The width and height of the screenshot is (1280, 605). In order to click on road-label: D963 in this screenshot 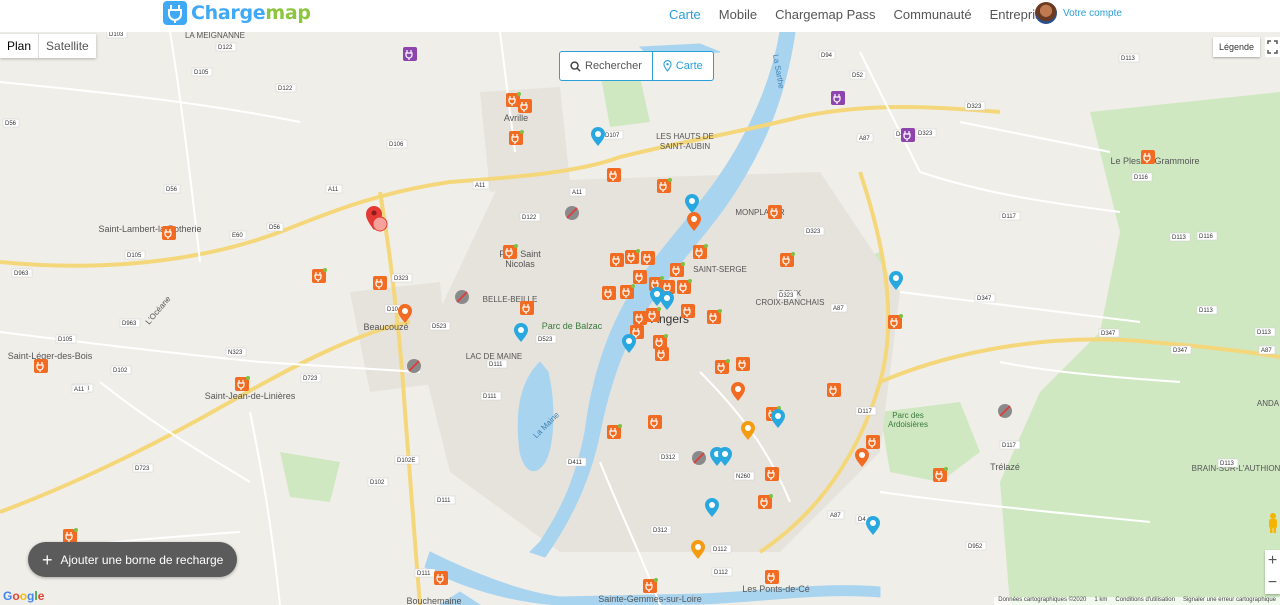, I will do `click(21, 274)`.